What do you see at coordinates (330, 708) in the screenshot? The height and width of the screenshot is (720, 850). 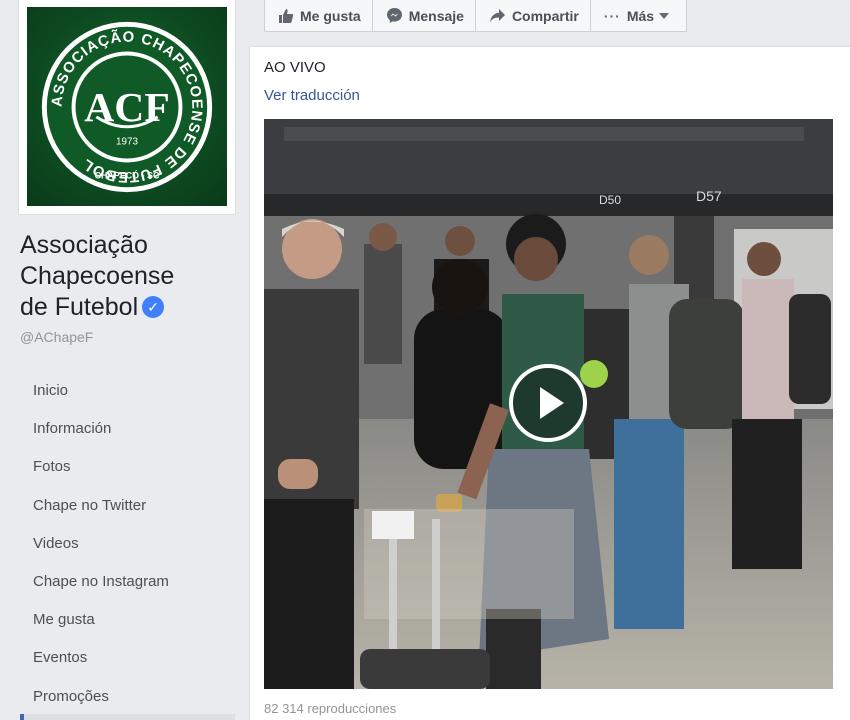 I see `view-count: 82 314 reproducciones` at bounding box center [330, 708].